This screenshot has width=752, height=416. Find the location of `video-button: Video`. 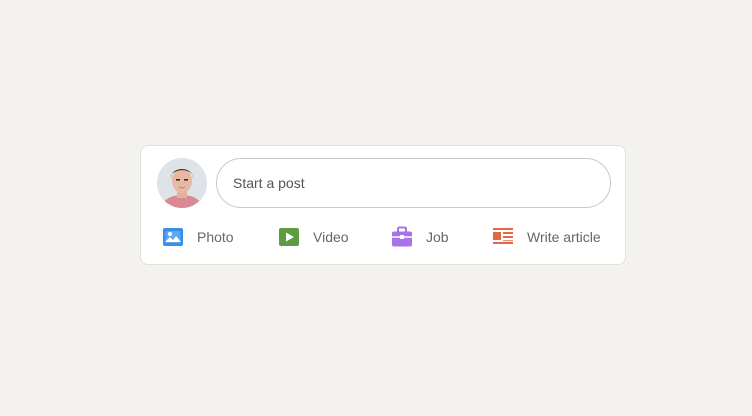

video-button: Video is located at coordinates (313, 237).